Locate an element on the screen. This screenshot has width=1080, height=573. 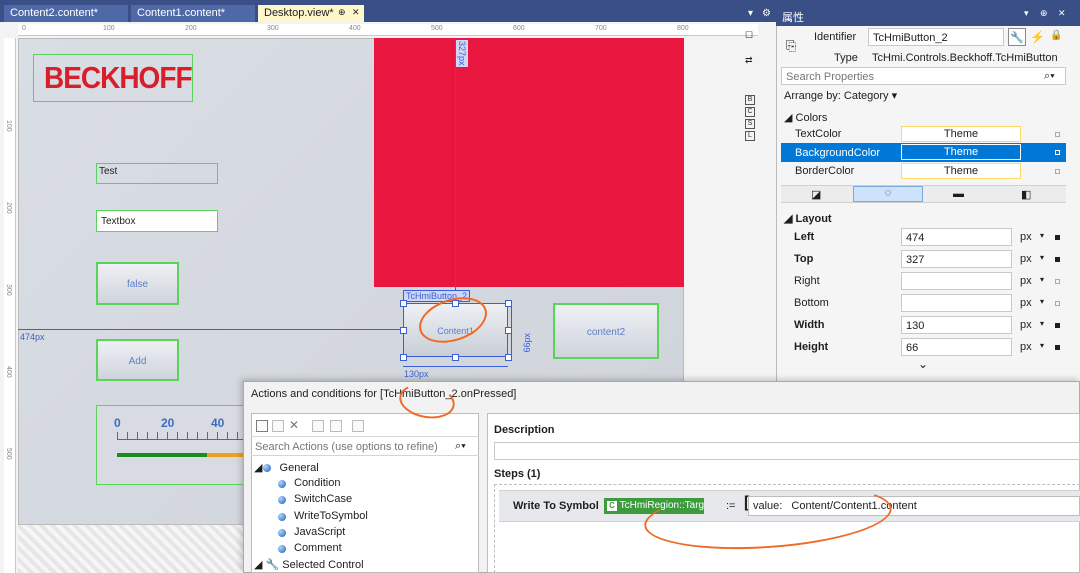
edit-icon is located at coordinates (278, 426).